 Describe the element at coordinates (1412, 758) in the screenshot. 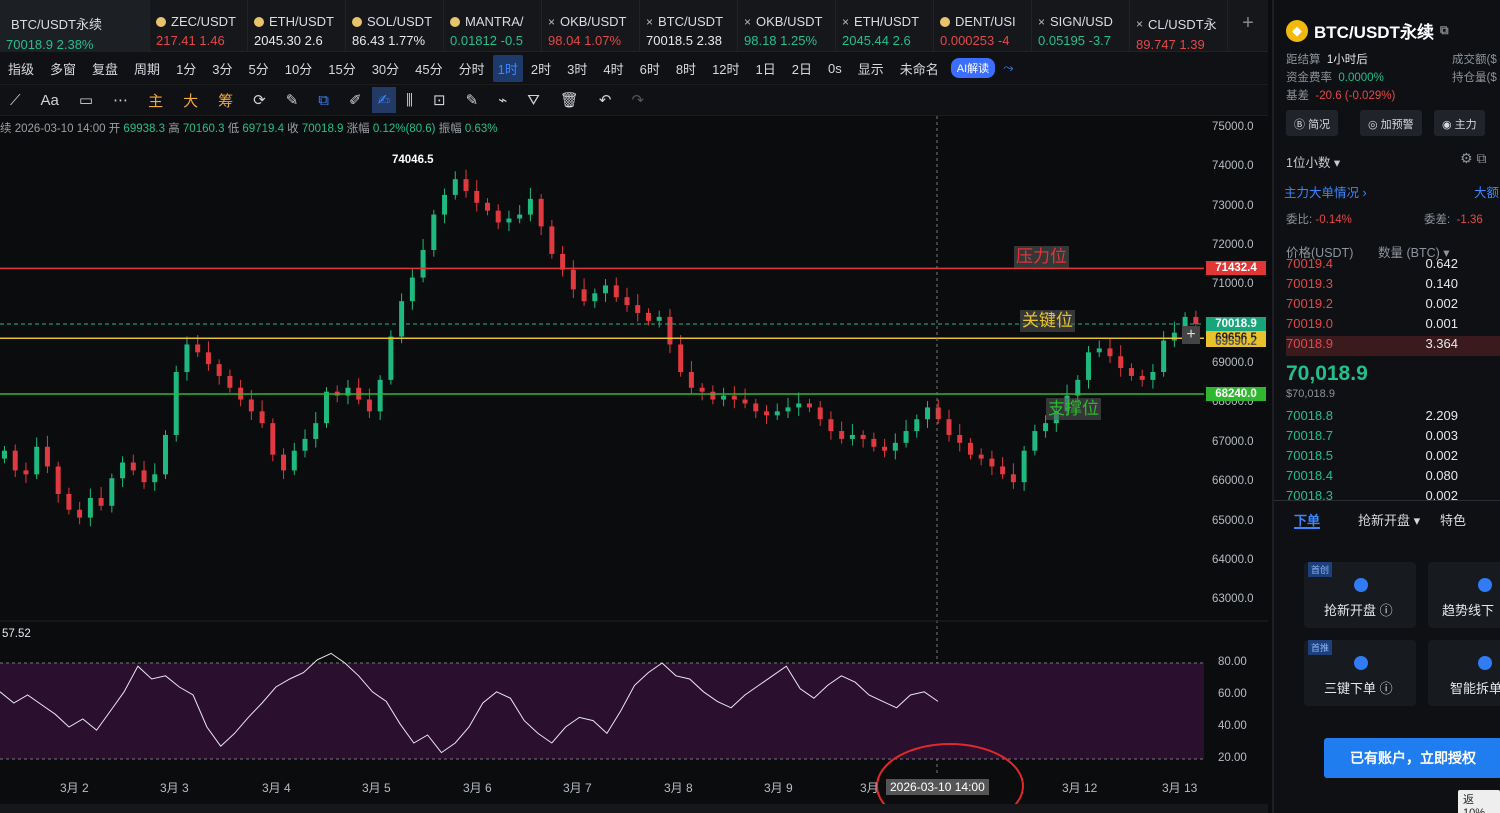

I see `authorize-button: 已有账户，立即授权` at that location.